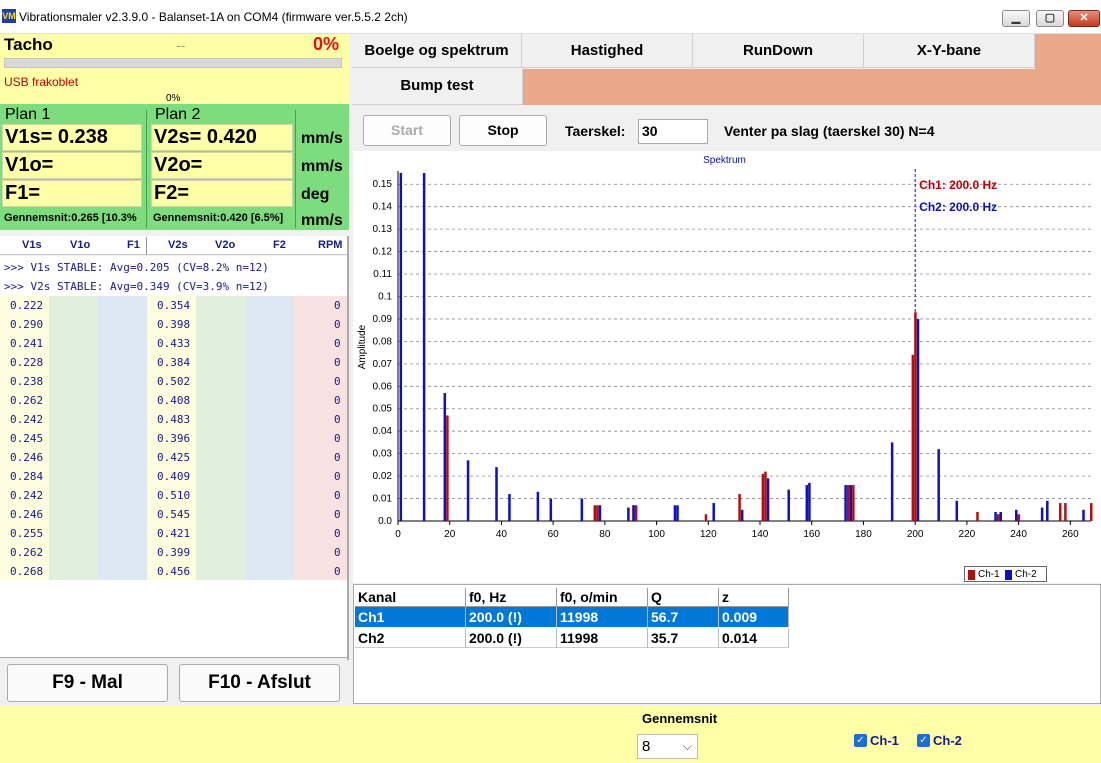  What do you see at coordinates (1005, 574) in the screenshot?
I see `chart-legend: Ch-1 Ch-2` at bounding box center [1005, 574].